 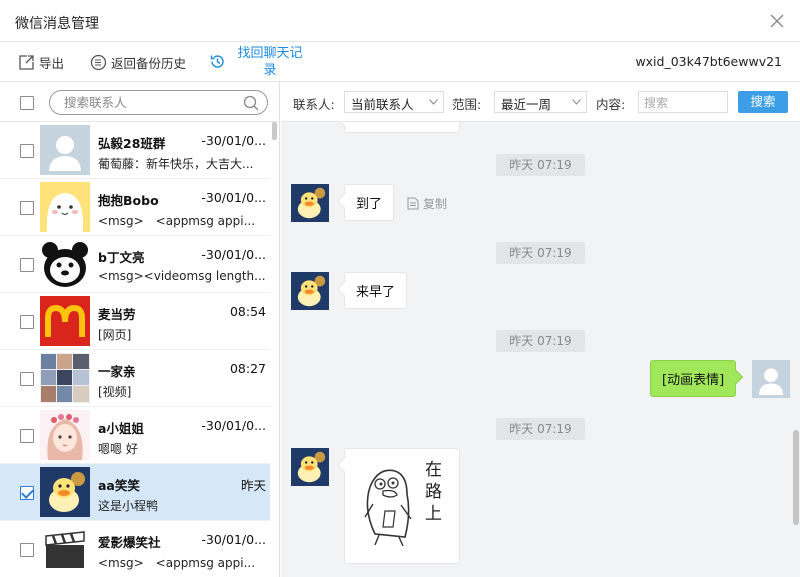 What do you see at coordinates (382, 104) in the screenshot?
I see `contact-filter-value: 当前联系人` at bounding box center [382, 104].